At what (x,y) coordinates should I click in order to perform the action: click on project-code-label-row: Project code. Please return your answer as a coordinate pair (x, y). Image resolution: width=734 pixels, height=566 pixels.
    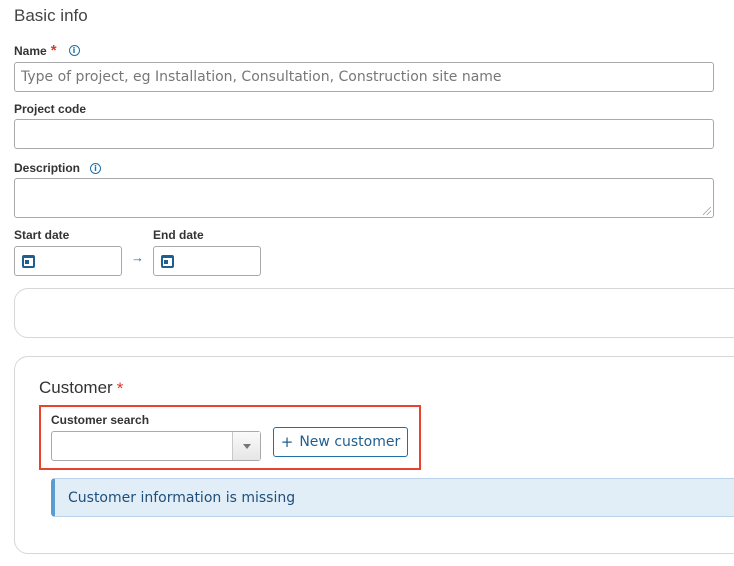
    Looking at the image, I should click on (50, 109).